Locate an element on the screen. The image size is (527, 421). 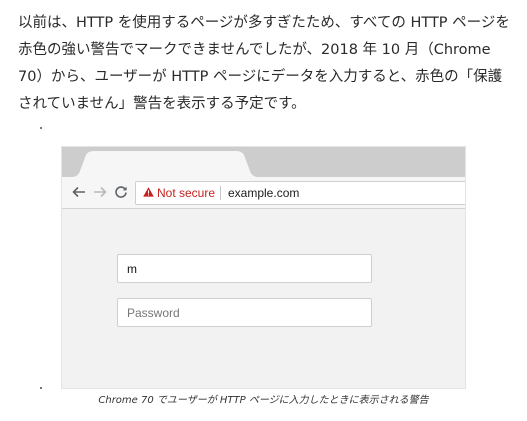
browser-toolbar: Not secure example.com is located at coordinates (263, 193).